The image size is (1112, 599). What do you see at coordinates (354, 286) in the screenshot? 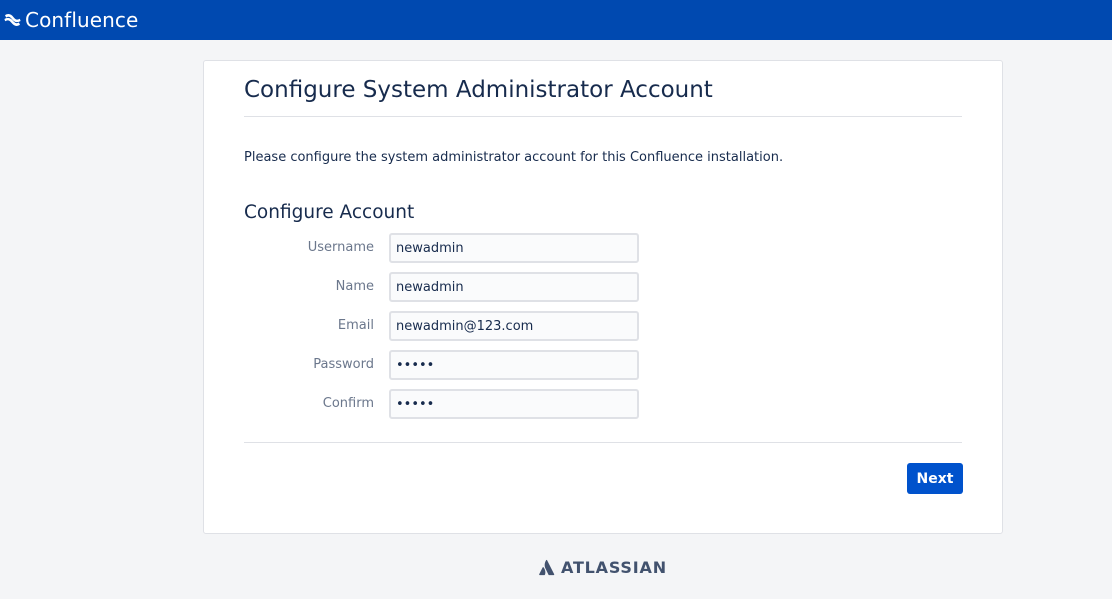
I see `name-label: Name` at bounding box center [354, 286].